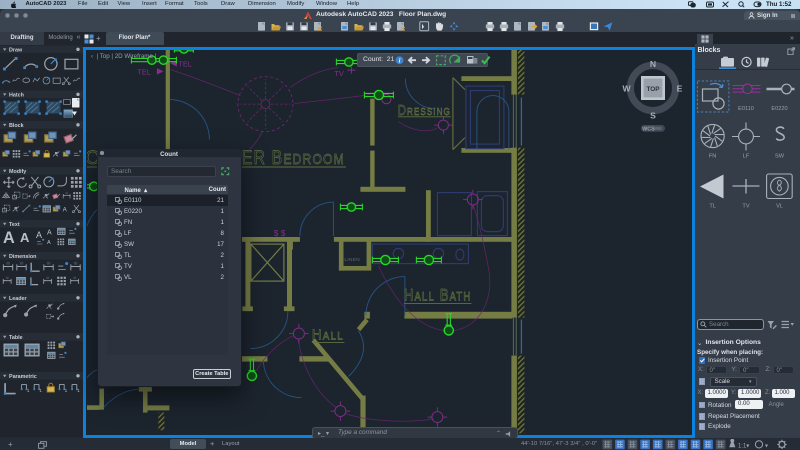  I want to click on svg-text: FN, so click(711, 156).